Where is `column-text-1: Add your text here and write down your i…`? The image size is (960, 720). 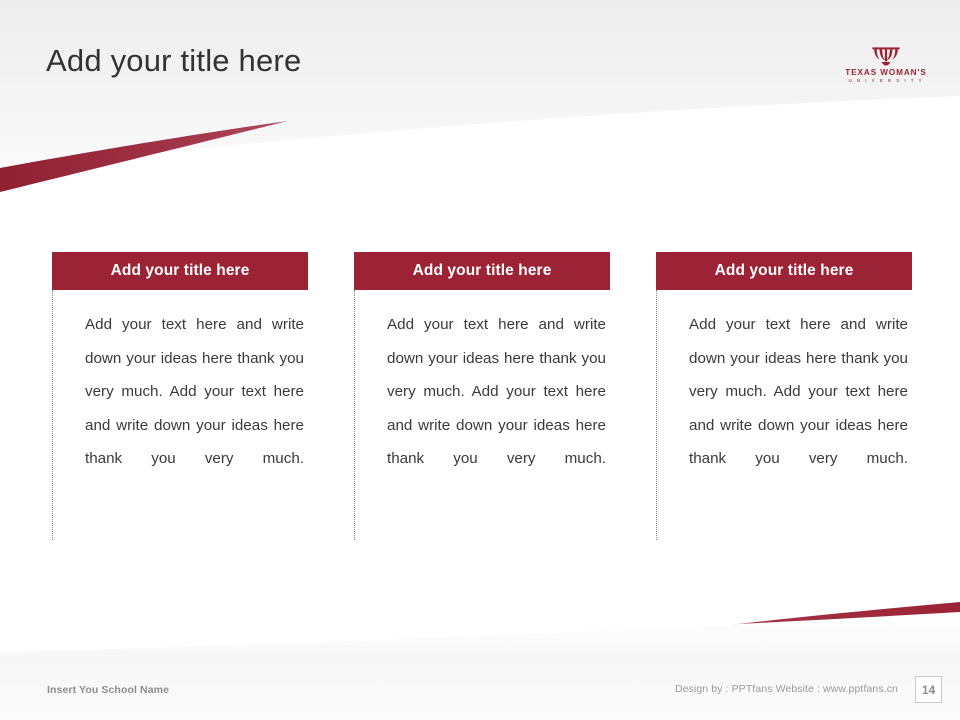
column-text-1: Add your text here and write down your i… is located at coordinates (194, 391).